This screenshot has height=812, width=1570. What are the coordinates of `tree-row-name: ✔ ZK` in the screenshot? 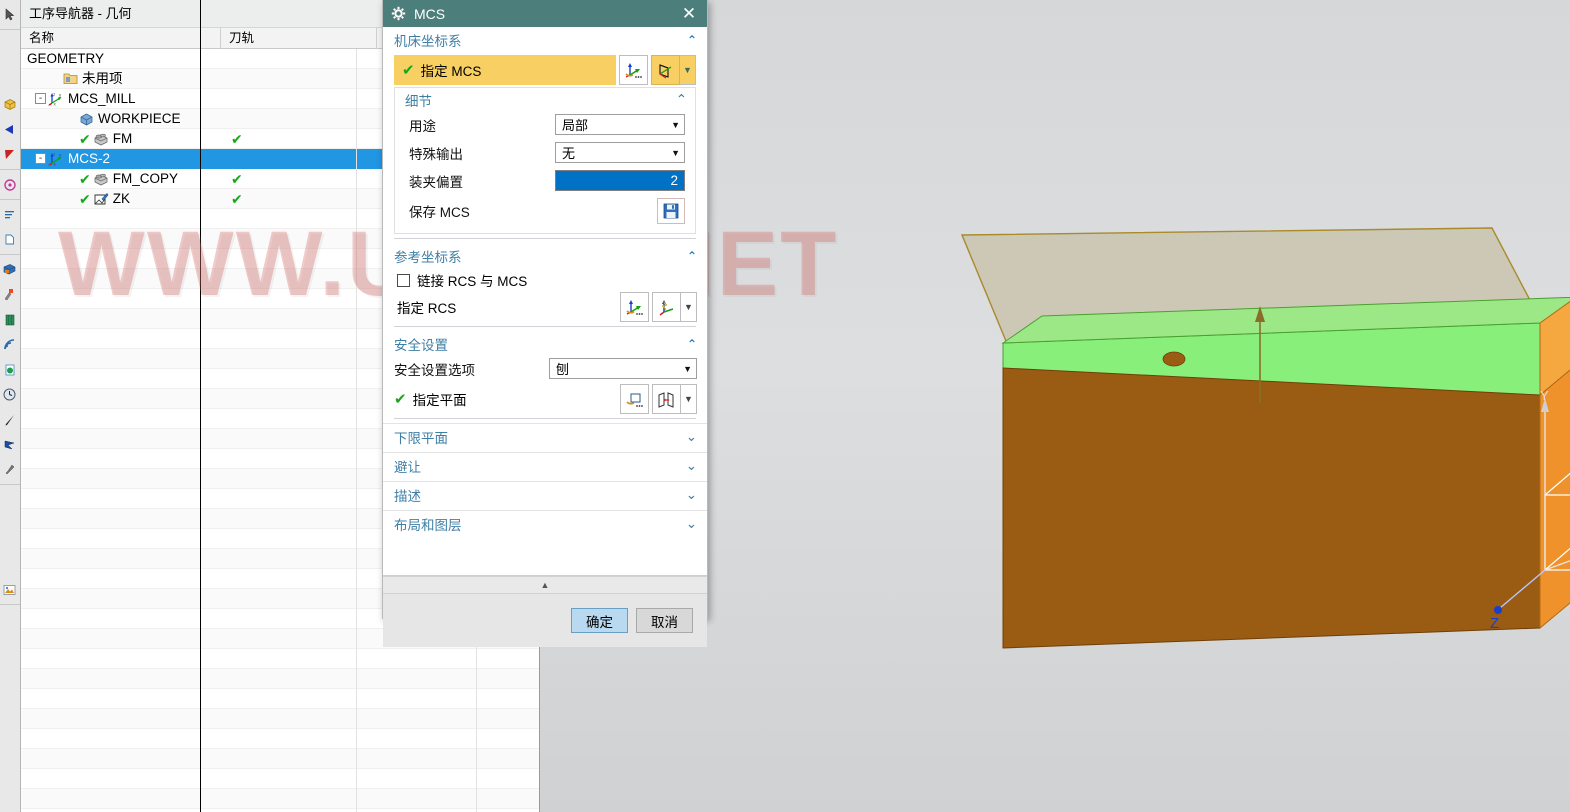 It's located at (121, 199).